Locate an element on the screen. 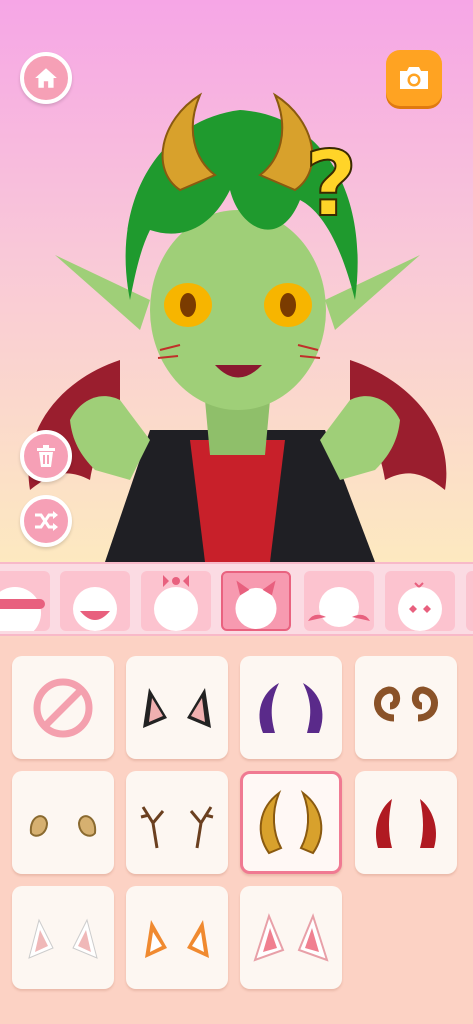 The image size is (473, 1024). red-horns-icon is located at coordinates (406, 823).